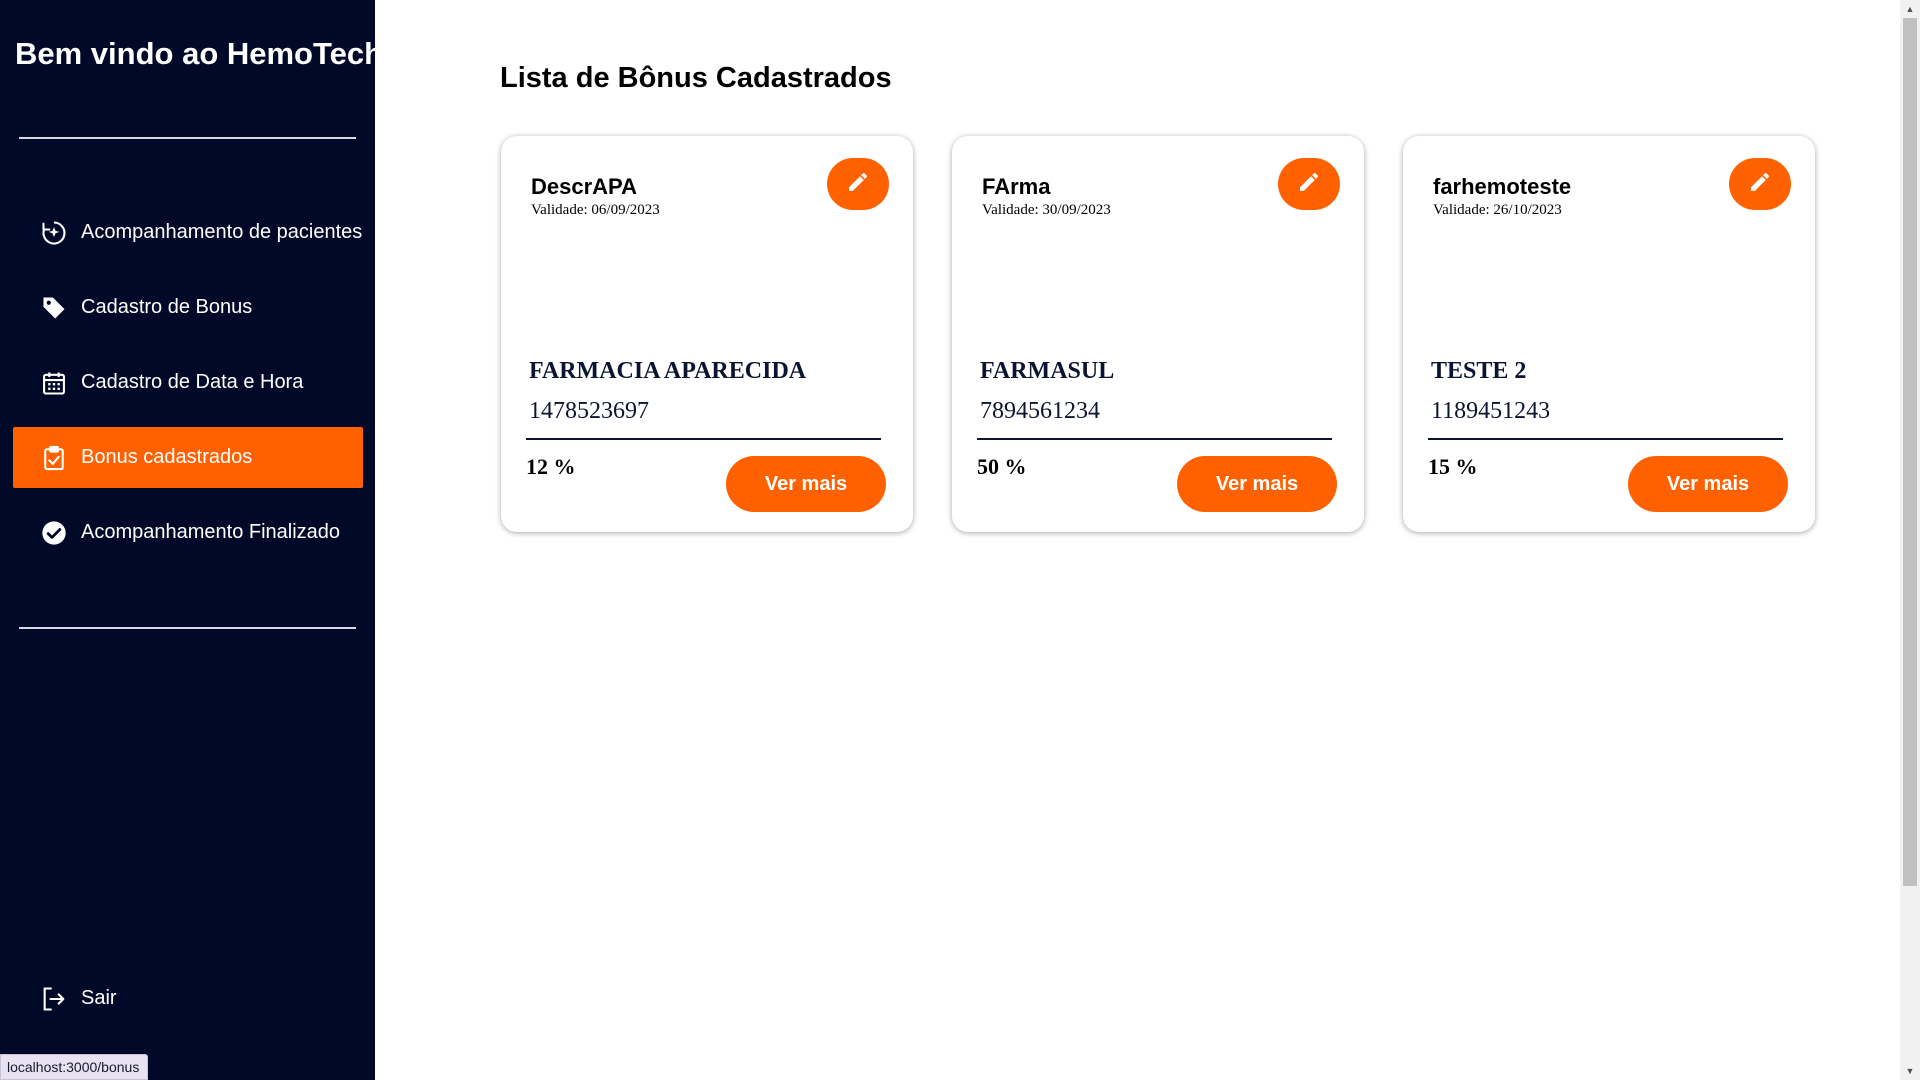  I want to click on bonus-pharmacy: FARMASUL, so click(1047, 371).